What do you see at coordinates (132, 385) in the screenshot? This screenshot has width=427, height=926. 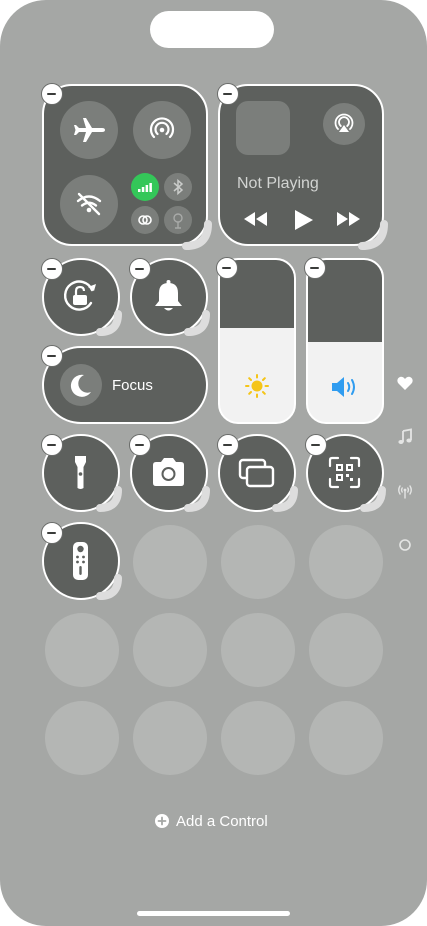 I see `focus-label: Focus` at bounding box center [132, 385].